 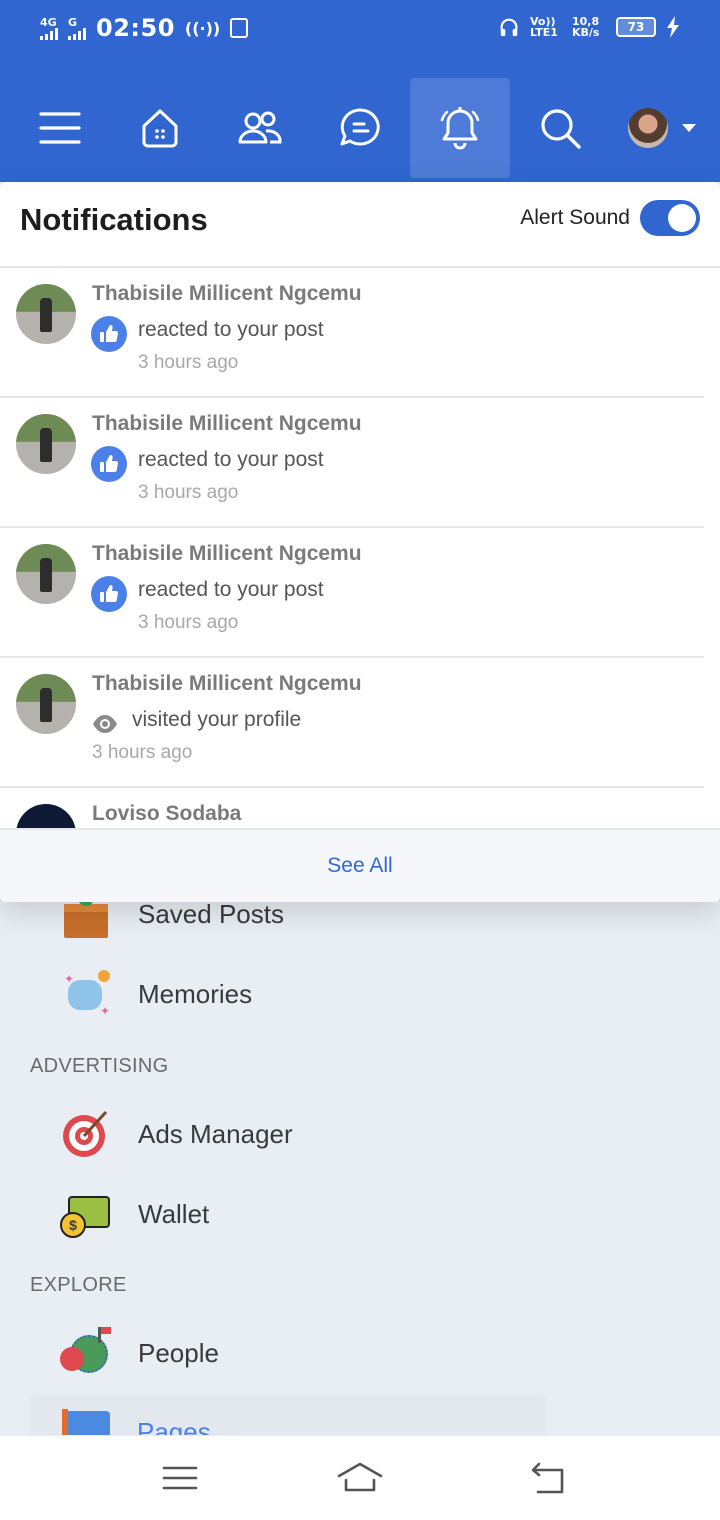 I want to click on hotspot-icon: ((·)), so click(x=202, y=28).